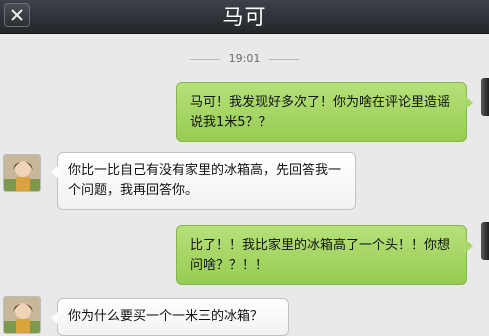  What do you see at coordinates (166, 316) in the screenshot?
I see `message-text: 你为什么要买一个一米三的冰箱？` at bounding box center [166, 316].